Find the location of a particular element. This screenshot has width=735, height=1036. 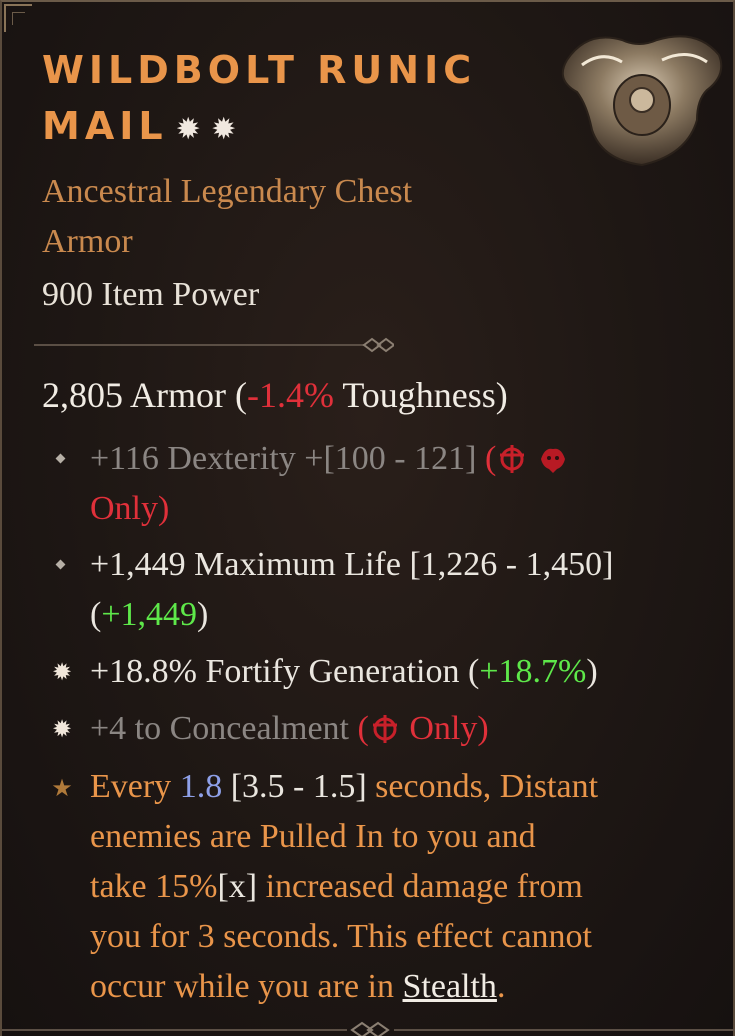

stealth-keyword-link: Stealth is located at coordinates (450, 986).